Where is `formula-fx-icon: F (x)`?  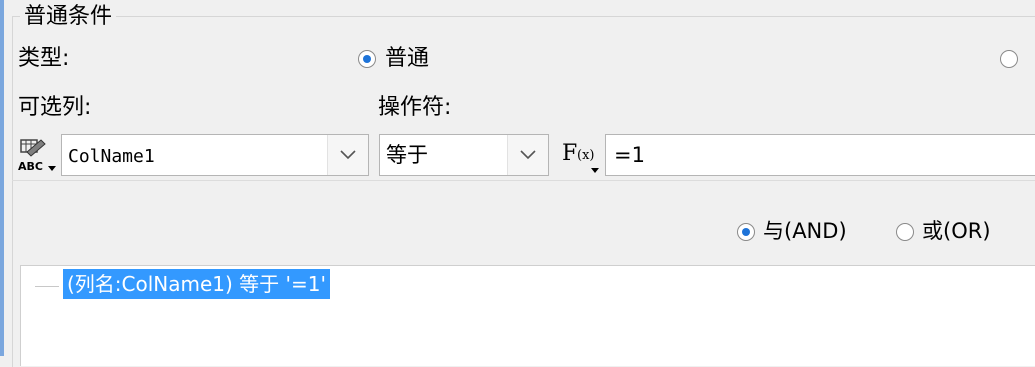 formula-fx-icon: F (x) is located at coordinates (580, 157).